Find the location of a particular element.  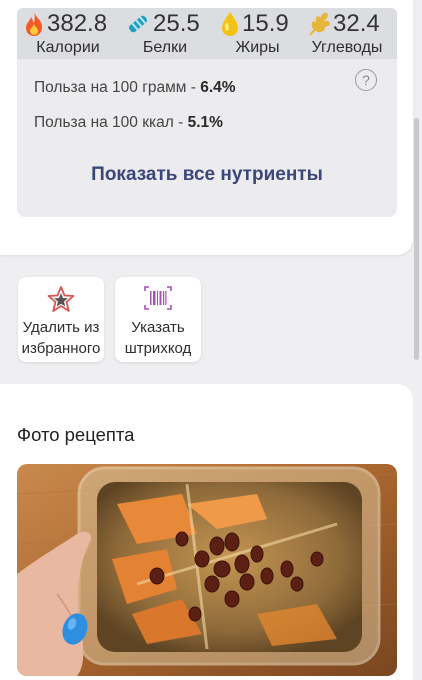

star-icon is located at coordinates (61, 299).